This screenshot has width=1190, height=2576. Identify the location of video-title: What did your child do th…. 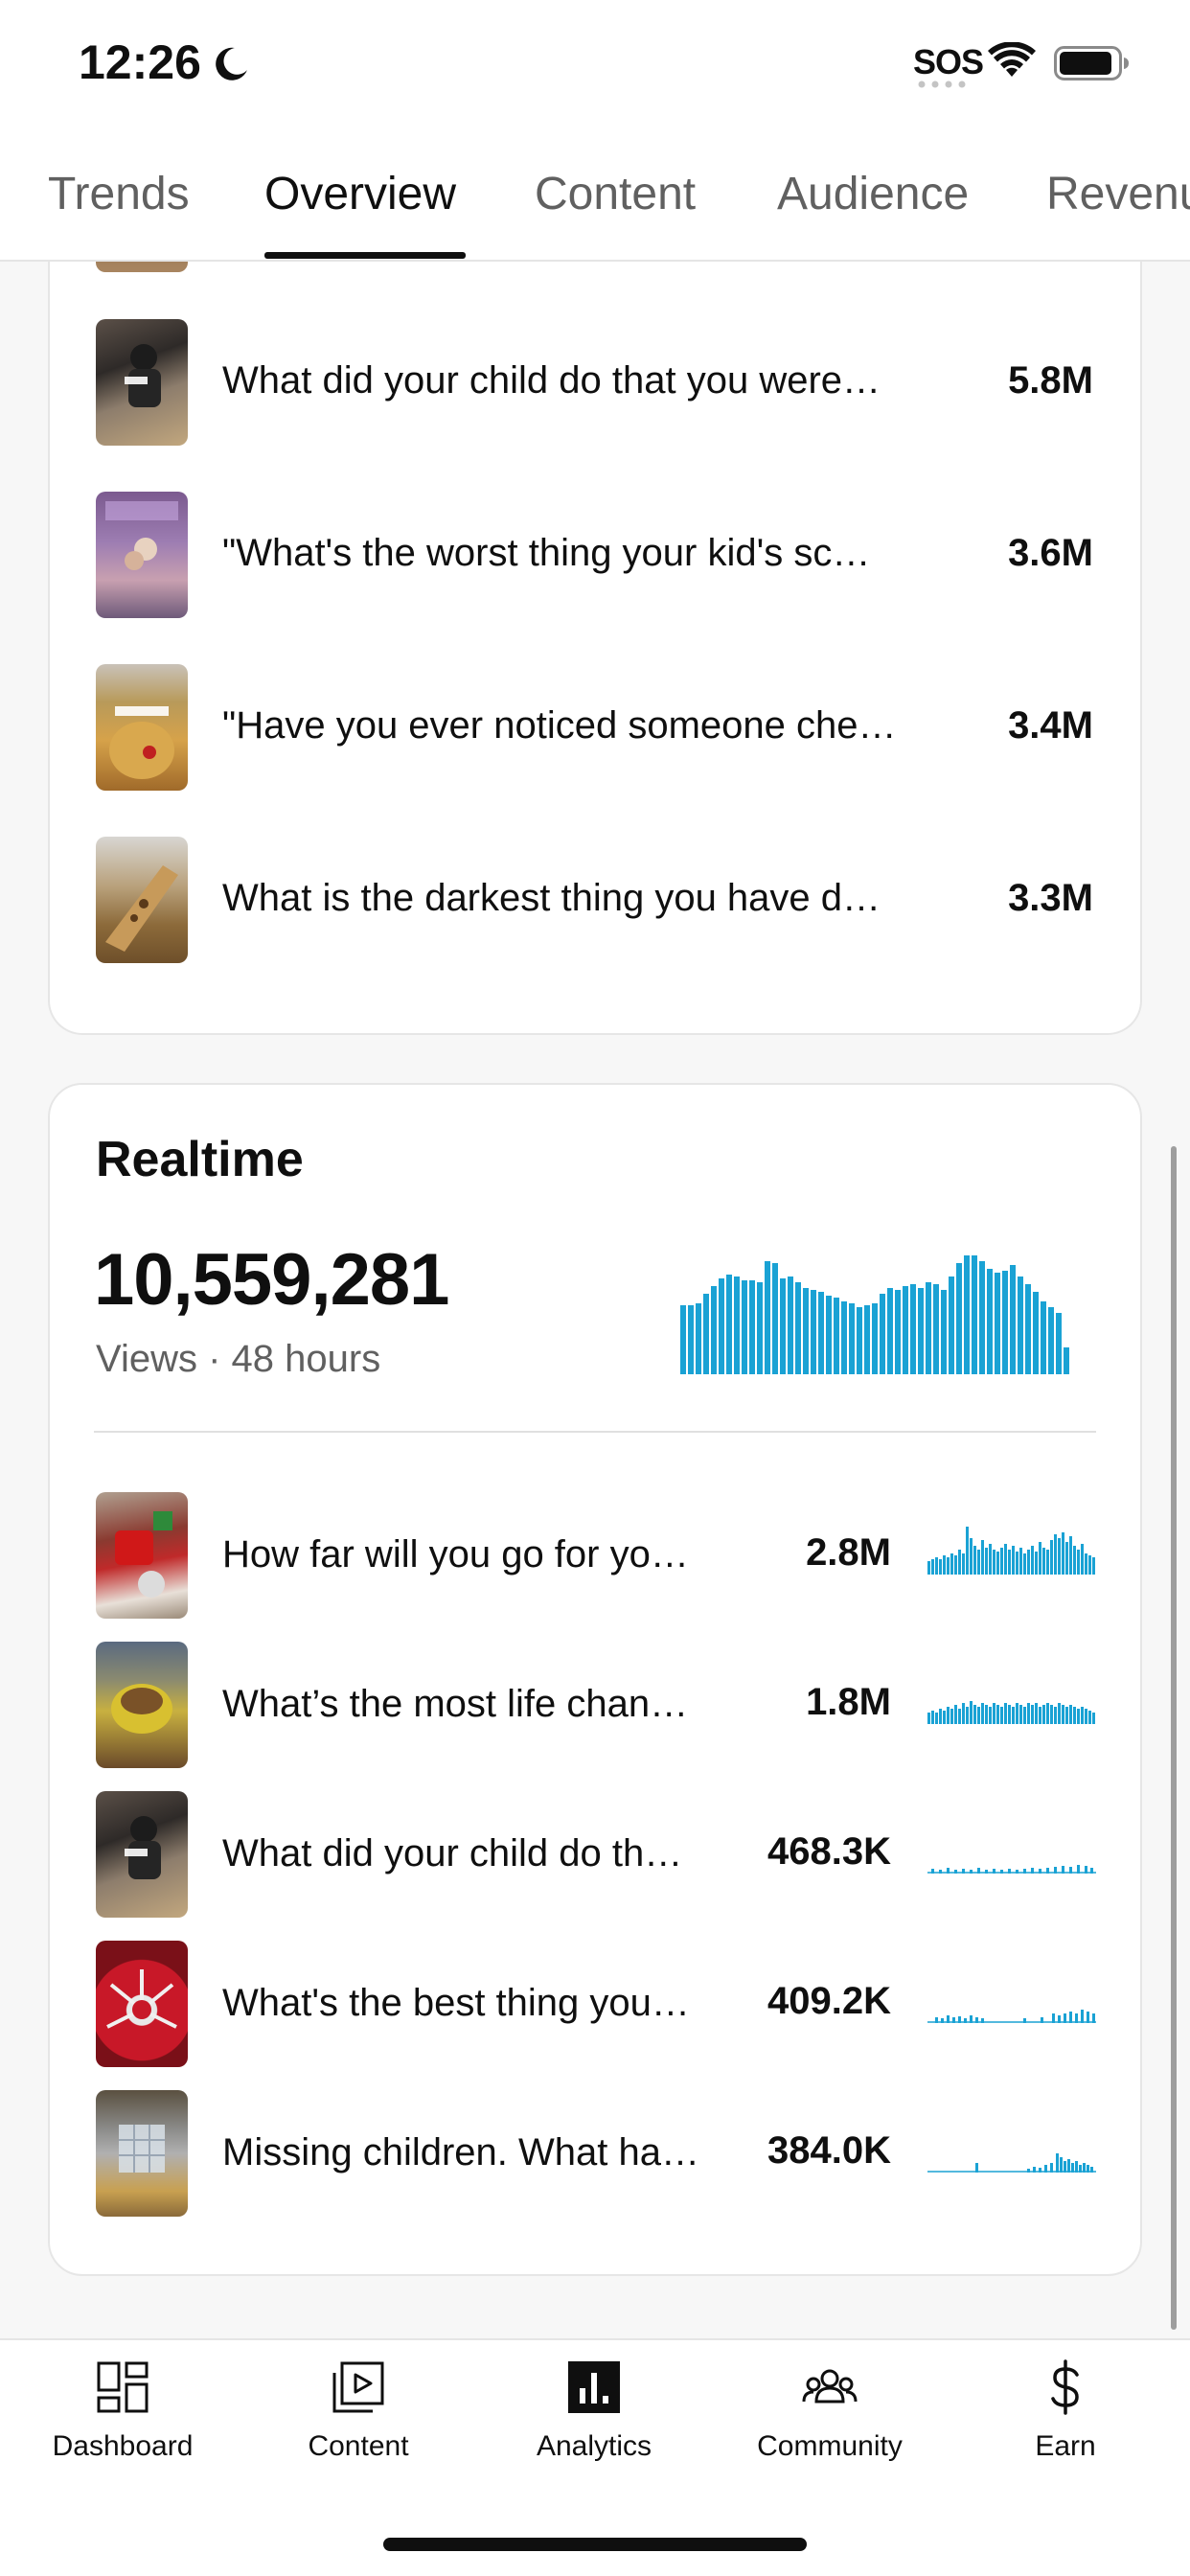
(452, 1853).